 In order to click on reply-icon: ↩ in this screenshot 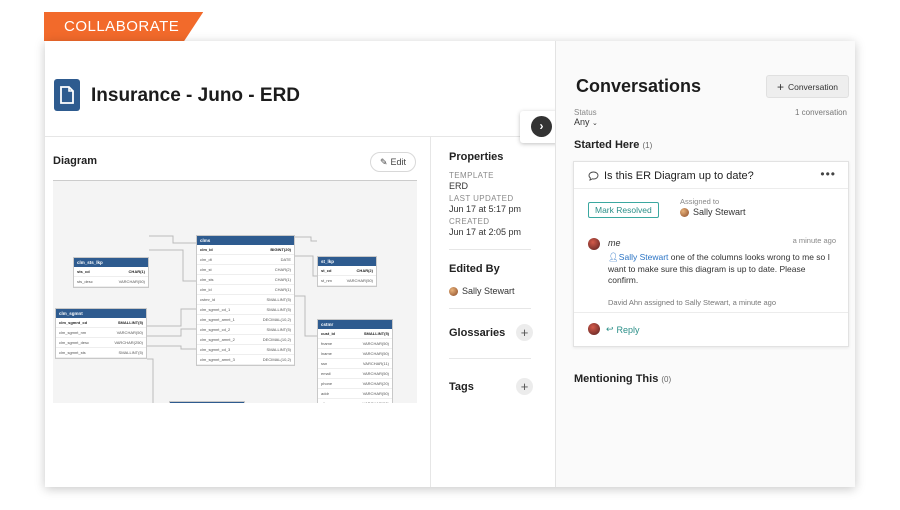, I will do `click(610, 329)`.